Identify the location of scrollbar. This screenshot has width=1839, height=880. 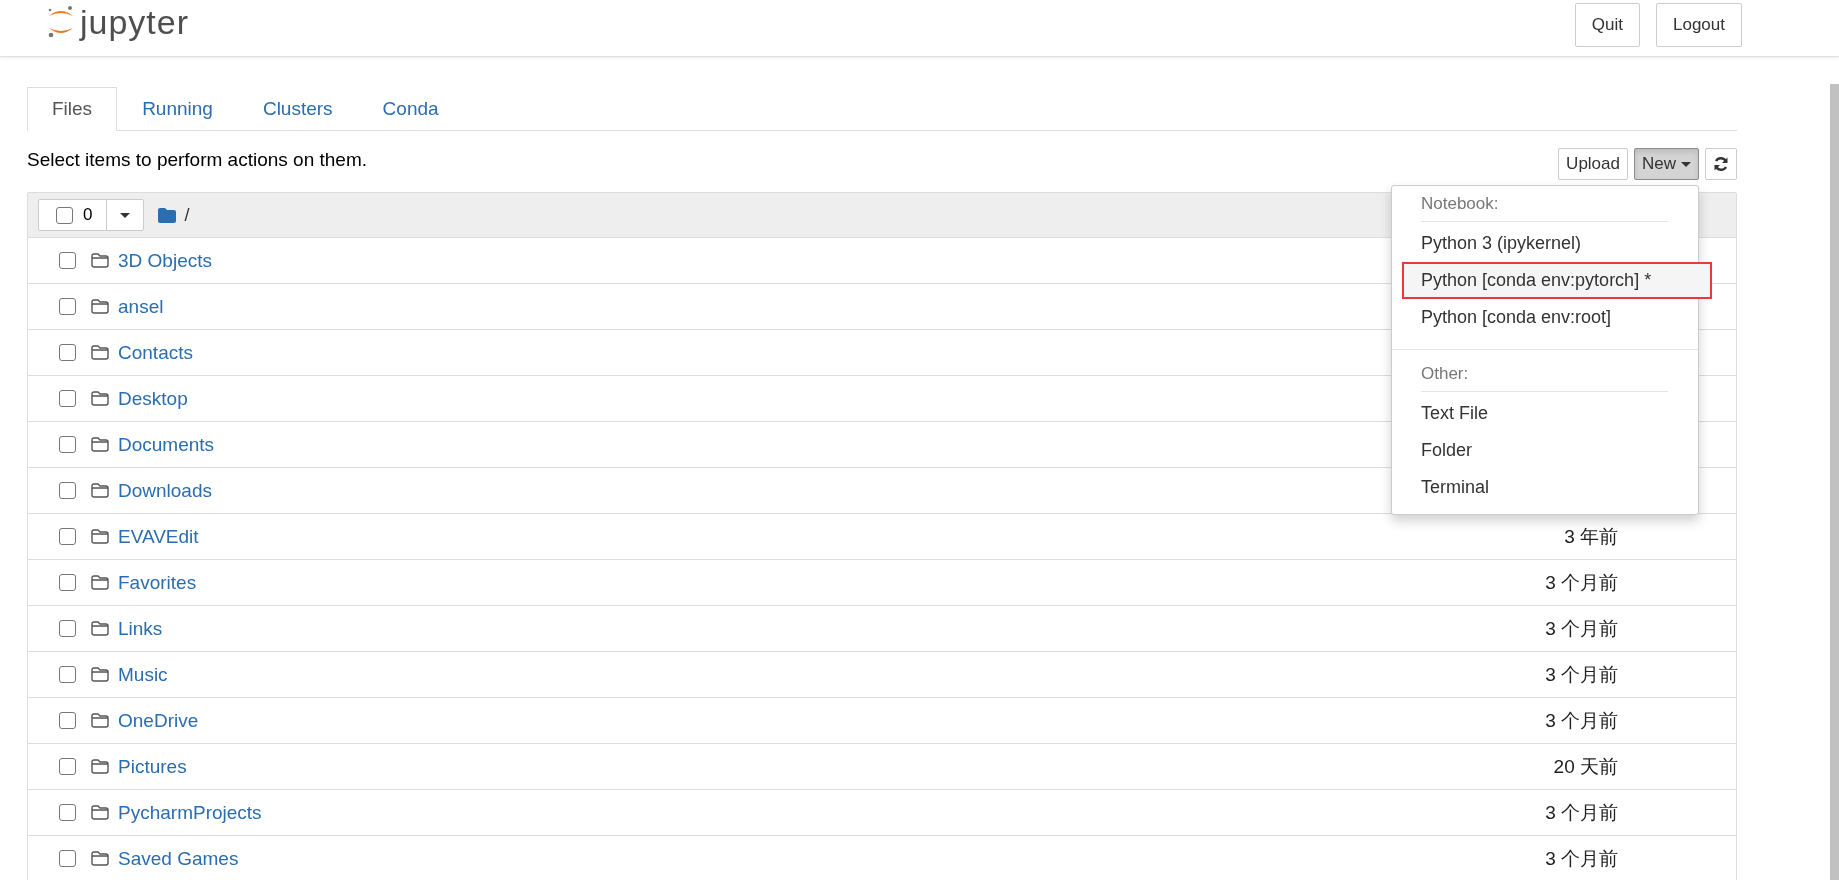
(1834, 482).